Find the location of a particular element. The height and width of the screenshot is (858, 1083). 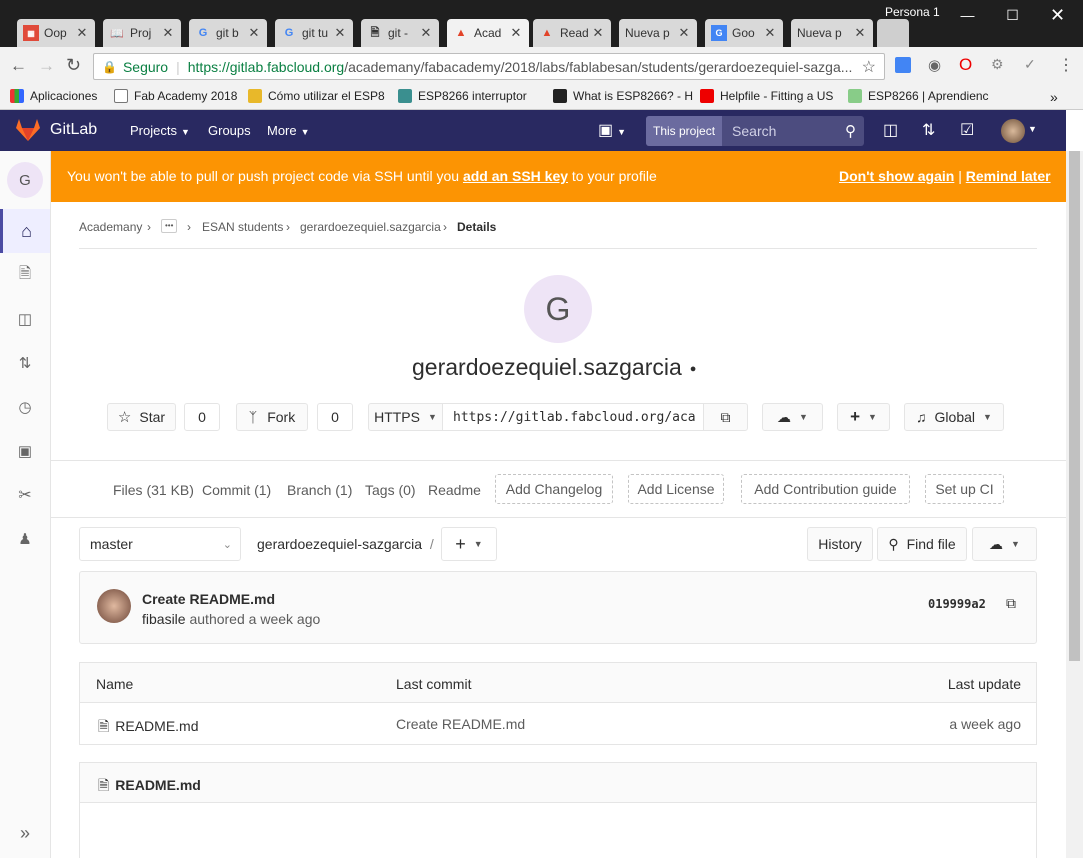

add-ssh-key-link: add an SSH key is located at coordinates (515, 176).